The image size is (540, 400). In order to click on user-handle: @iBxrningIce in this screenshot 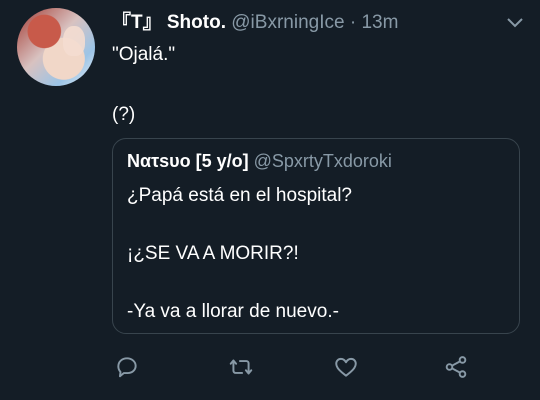, I will do `click(287, 22)`.